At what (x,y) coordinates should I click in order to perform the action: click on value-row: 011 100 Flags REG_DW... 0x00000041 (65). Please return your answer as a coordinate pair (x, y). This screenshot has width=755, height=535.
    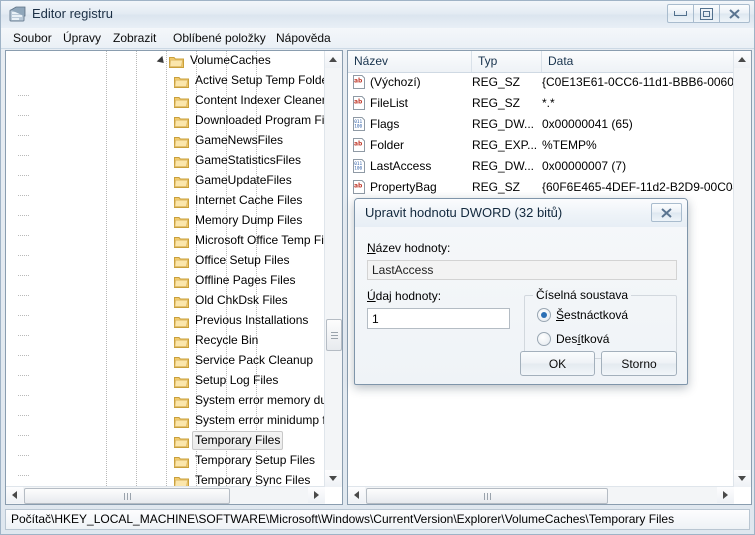
    Looking at the image, I should click on (549, 124).